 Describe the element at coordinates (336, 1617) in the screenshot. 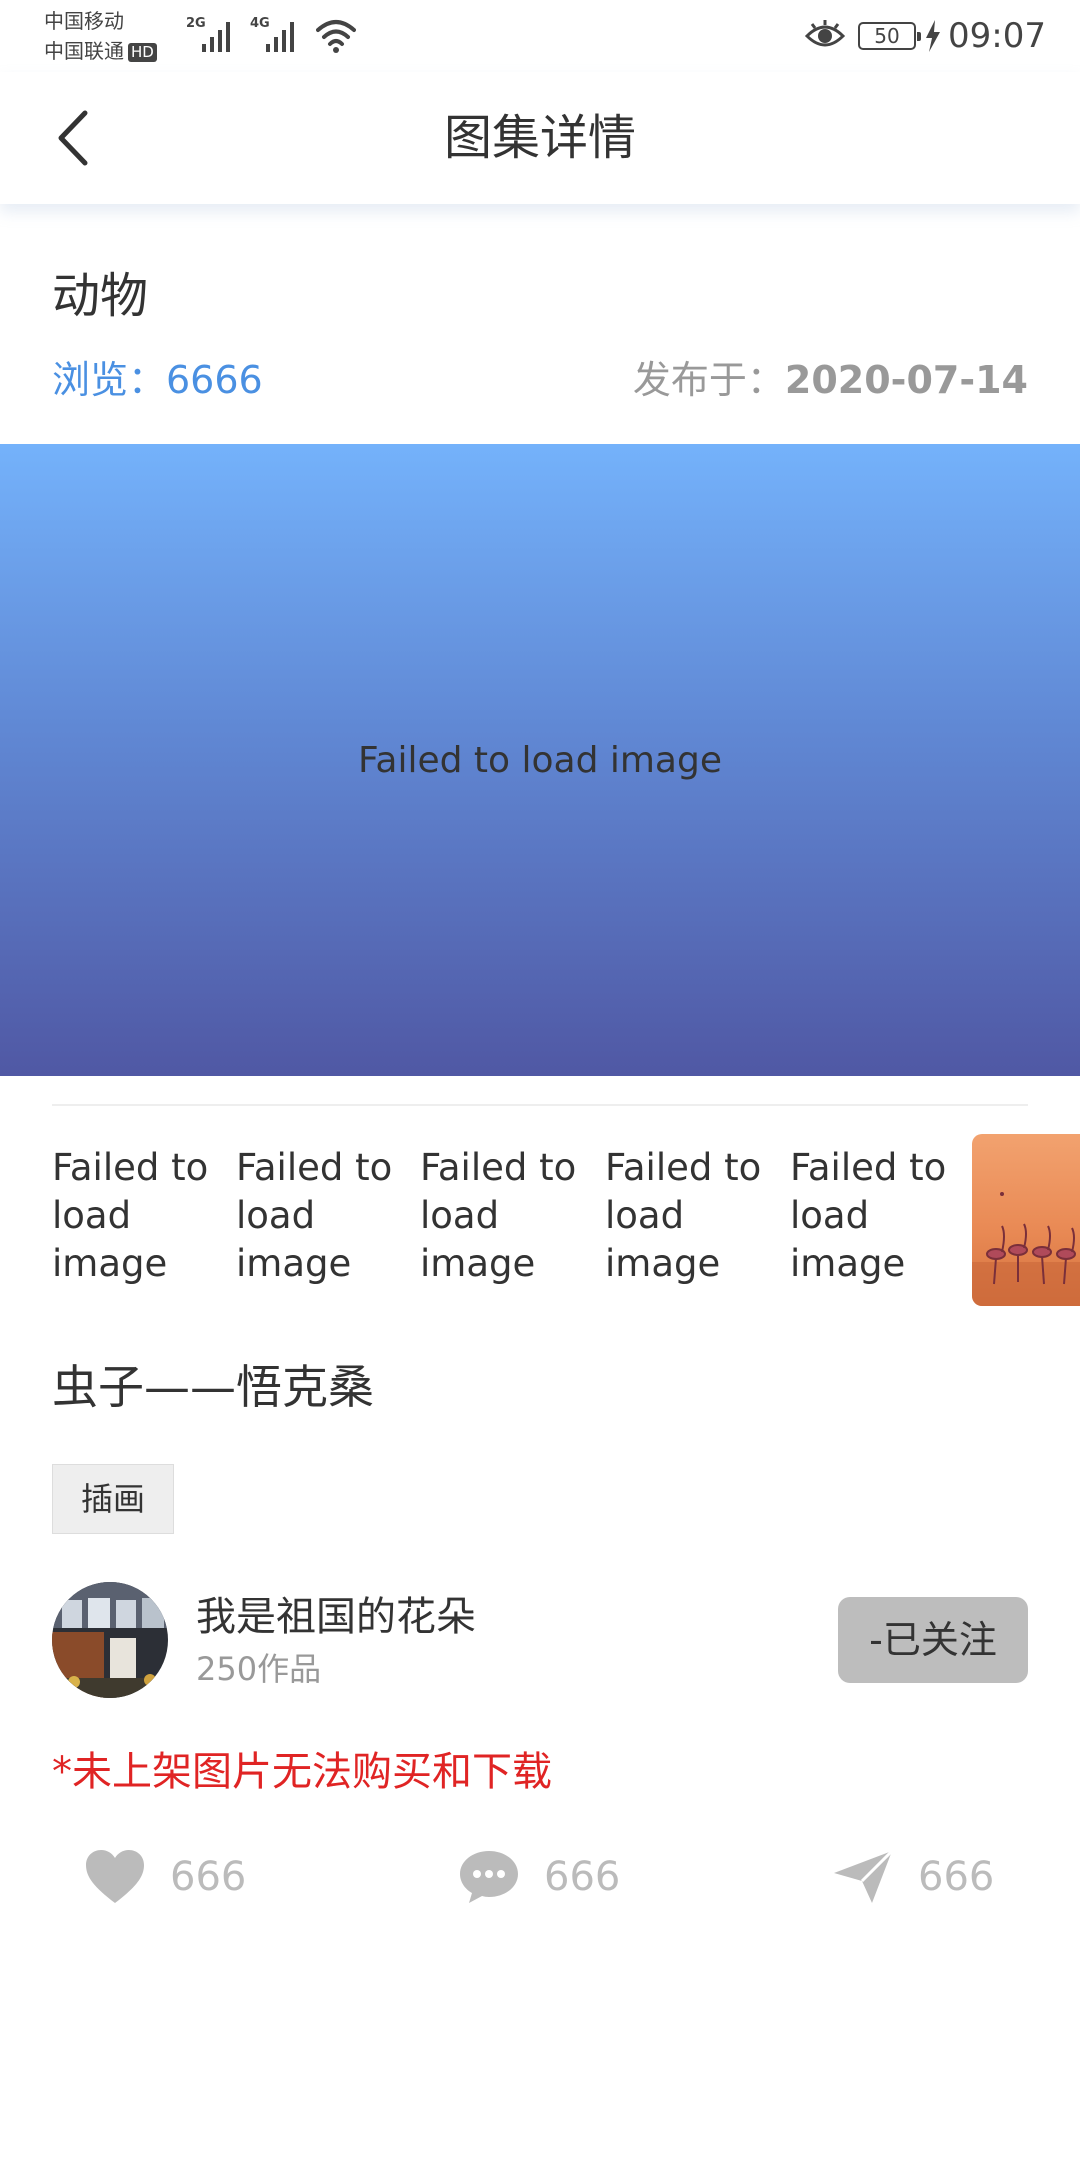

I see `author-name: 我是祖国的花朵` at that location.